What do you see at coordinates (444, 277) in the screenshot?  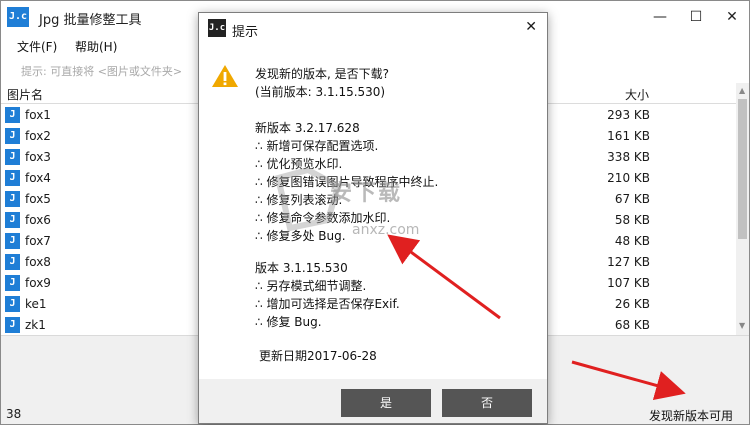 I see `arrow-to-changelog` at bounding box center [444, 277].